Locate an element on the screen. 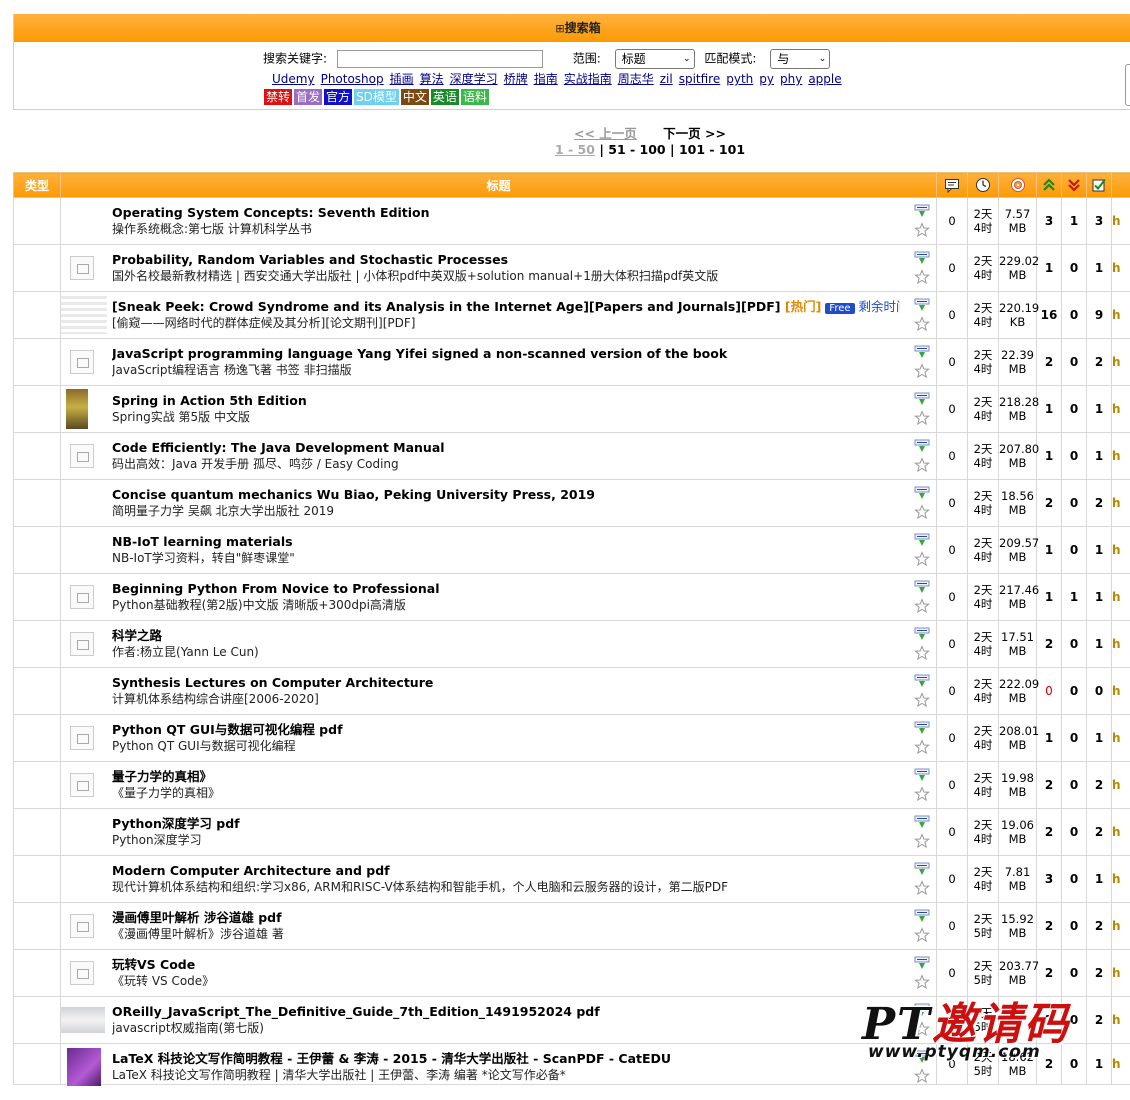 The width and height of the screenshot is (1130, 1100). torrent-title-link: 漫画傅里叶解析 涉谷道雄 pdf is located at coordinates (197, 917).